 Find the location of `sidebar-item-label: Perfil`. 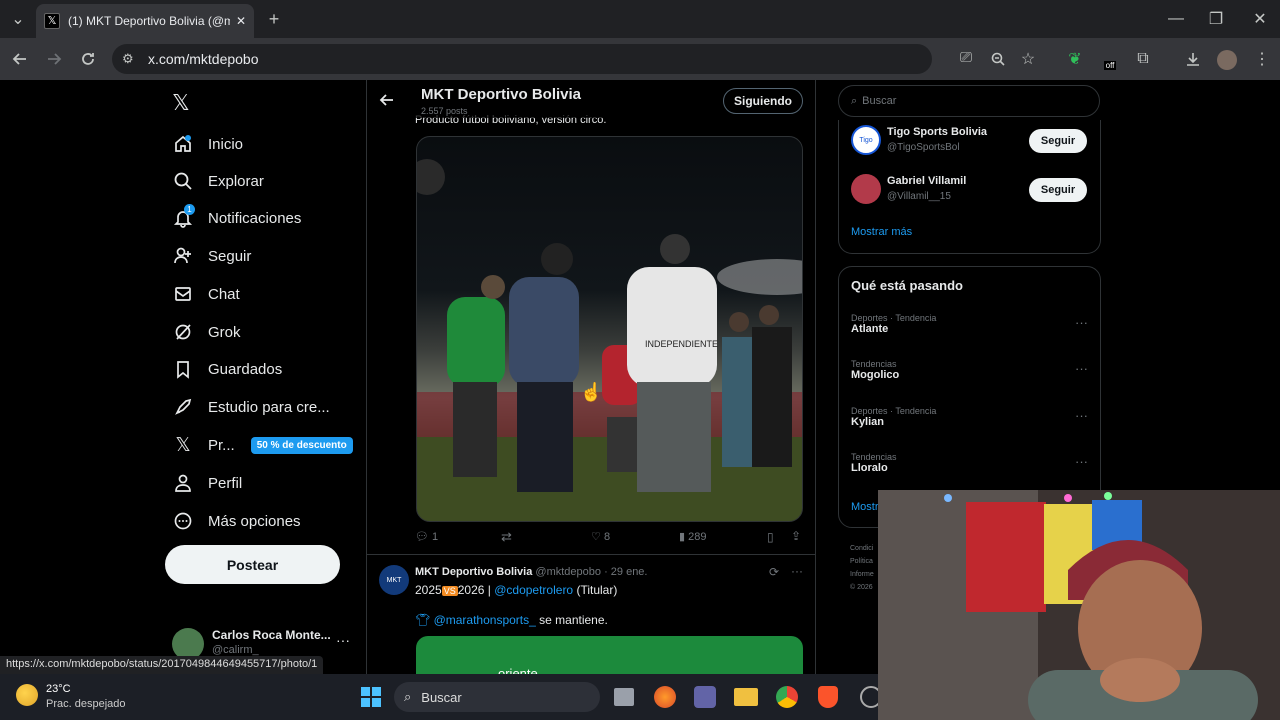

sidebar-item-label: Perfil is located at coordinates (225, 483).